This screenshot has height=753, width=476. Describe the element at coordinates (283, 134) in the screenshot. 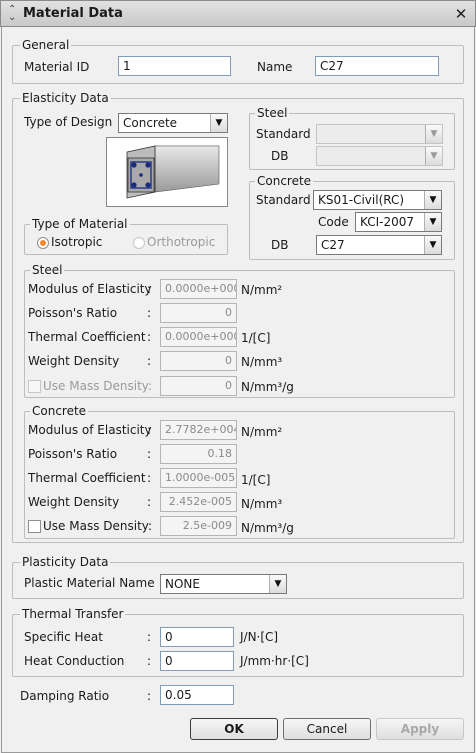

I see `steel-standard-label: Standard` at that location.